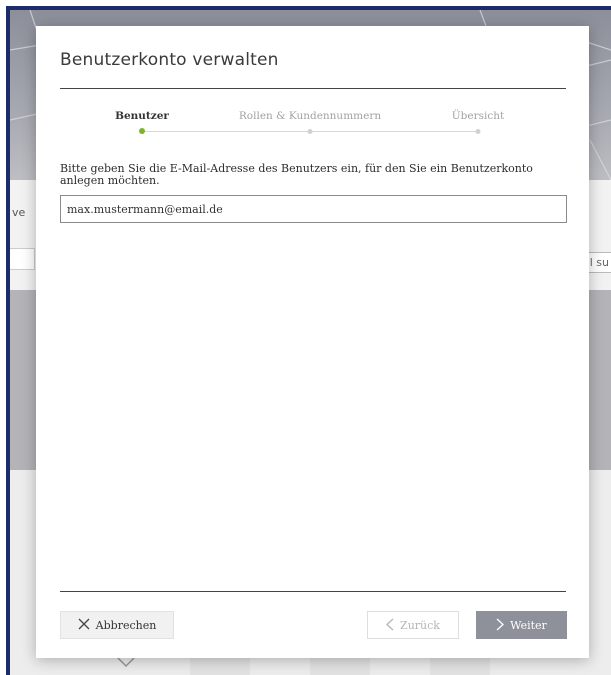  What do you see at coordinates (169, 60) in the screenshot?
I see `dialog-title: Benutzerkonto verwalten` at bounding box center [169, 60].